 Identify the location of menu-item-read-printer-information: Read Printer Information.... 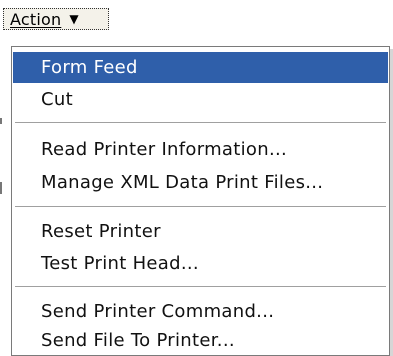
(200, 149).